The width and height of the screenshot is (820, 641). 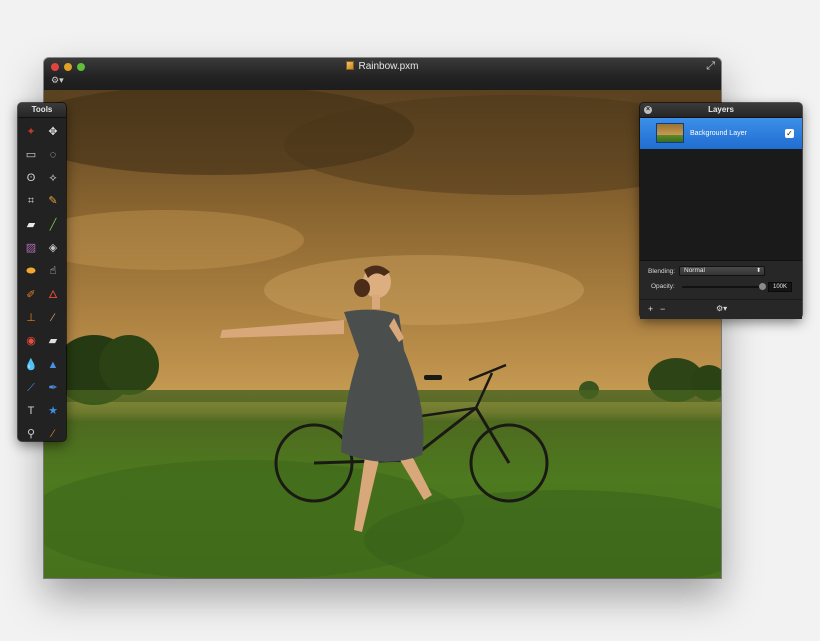 What do you see at coordinates (650, 309) in the screenshot?
I see `add-layer-button: +` at bounding box center [650, 309].